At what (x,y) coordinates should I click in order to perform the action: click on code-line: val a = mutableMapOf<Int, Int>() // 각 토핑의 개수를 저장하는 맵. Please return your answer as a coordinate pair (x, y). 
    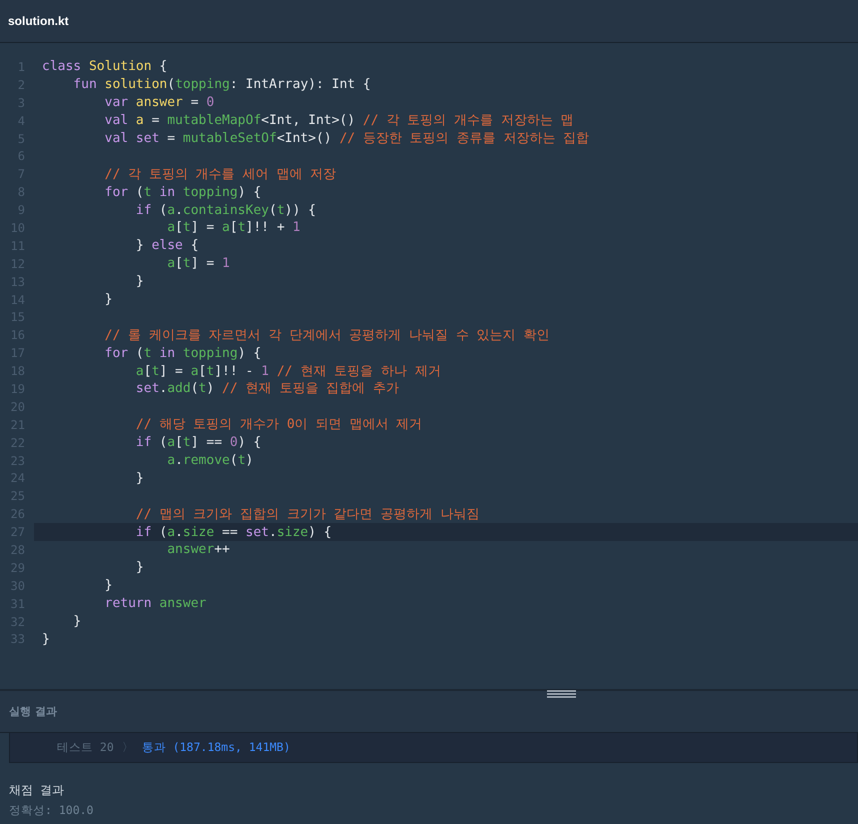
    Looking at the image, I should click on (339, 121).